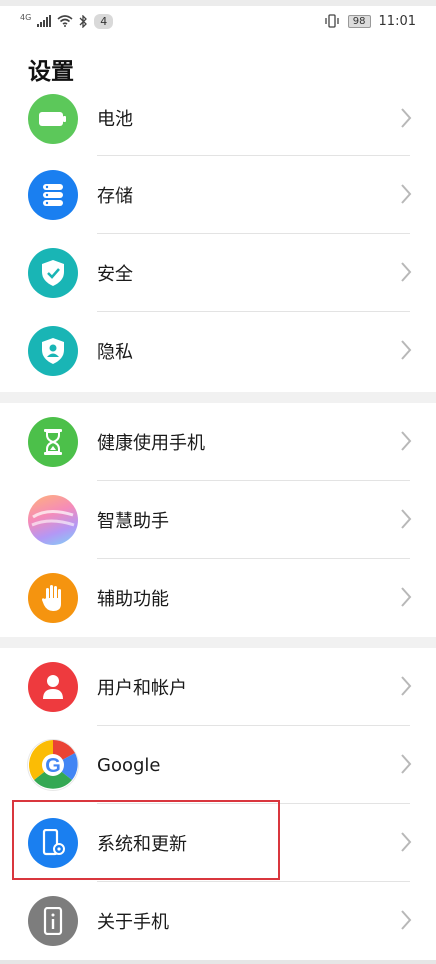  I want to click on settings-item-users-accounts: 用户和帐户, so click(218, 687).